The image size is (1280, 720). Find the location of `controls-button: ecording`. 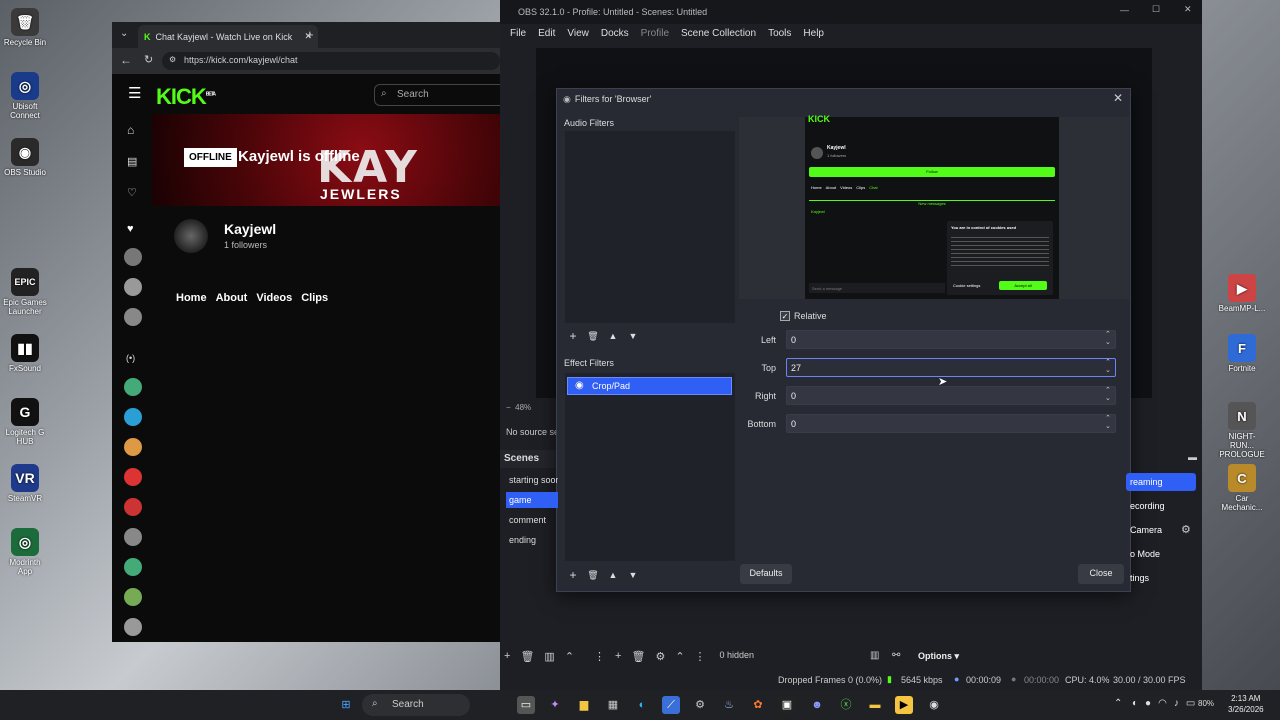

controls-button: ecording is located at coordinates (1161, 506).